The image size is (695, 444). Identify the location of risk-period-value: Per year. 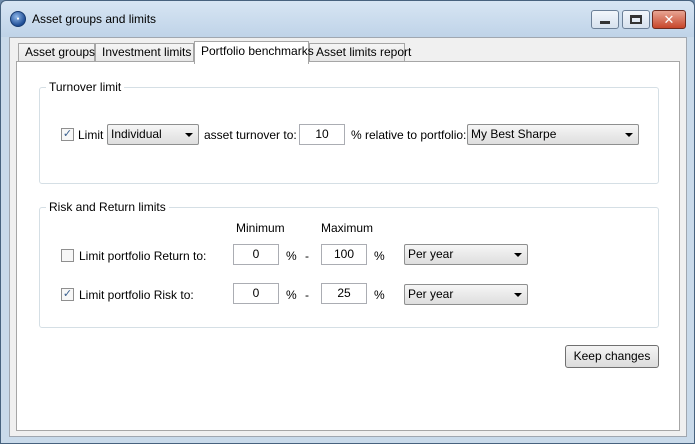
(431, 294).